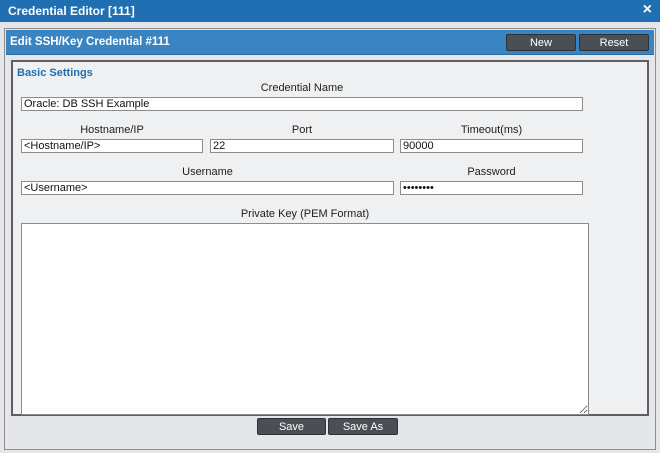 This screenshot has height=453, width=660. I want to click on port-label: Port, so click(302, 130).